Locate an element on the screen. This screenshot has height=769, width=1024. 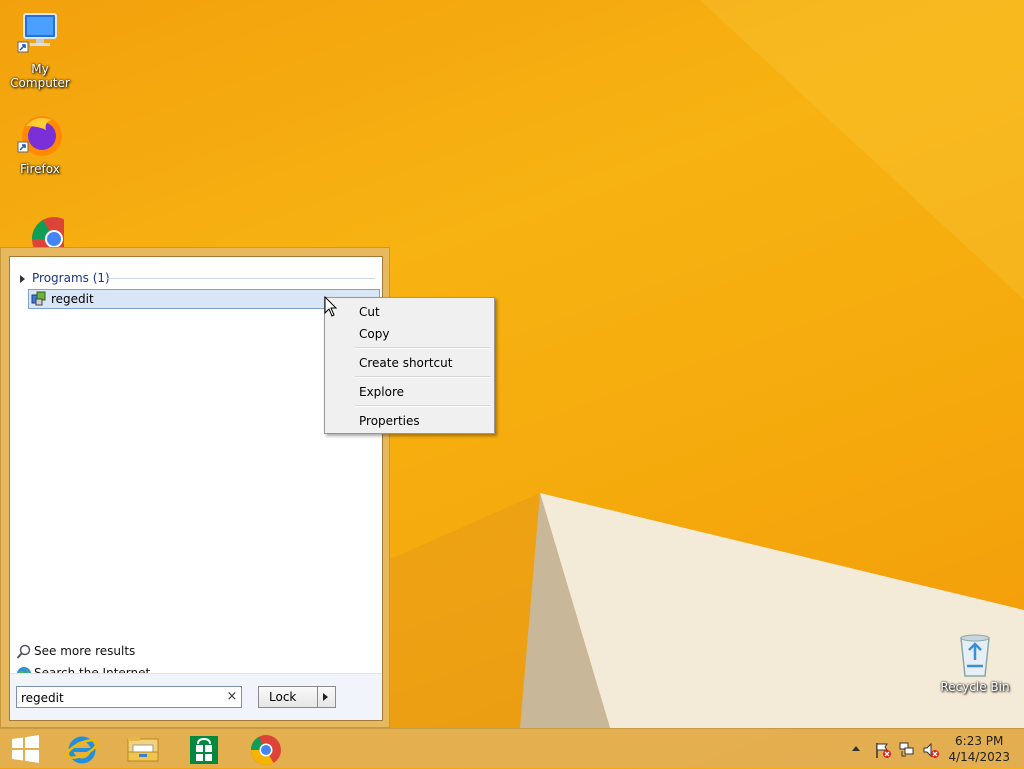
store-icon is located at coordinates (204, 750).